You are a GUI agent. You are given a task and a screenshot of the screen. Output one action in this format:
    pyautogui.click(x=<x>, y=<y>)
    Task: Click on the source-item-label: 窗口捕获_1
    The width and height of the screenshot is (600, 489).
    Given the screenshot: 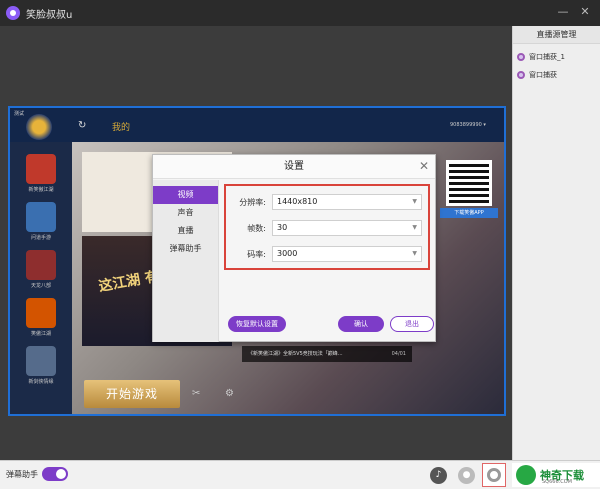 What is the action you would take?
    pyautogui.click(x=547, y=57)
    